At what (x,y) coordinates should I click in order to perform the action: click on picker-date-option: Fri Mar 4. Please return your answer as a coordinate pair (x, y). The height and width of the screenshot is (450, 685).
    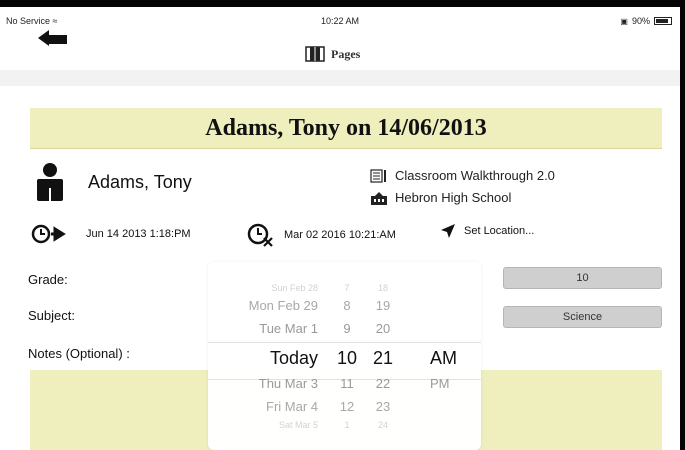
    Looking at the image, I should click on (263, 406).